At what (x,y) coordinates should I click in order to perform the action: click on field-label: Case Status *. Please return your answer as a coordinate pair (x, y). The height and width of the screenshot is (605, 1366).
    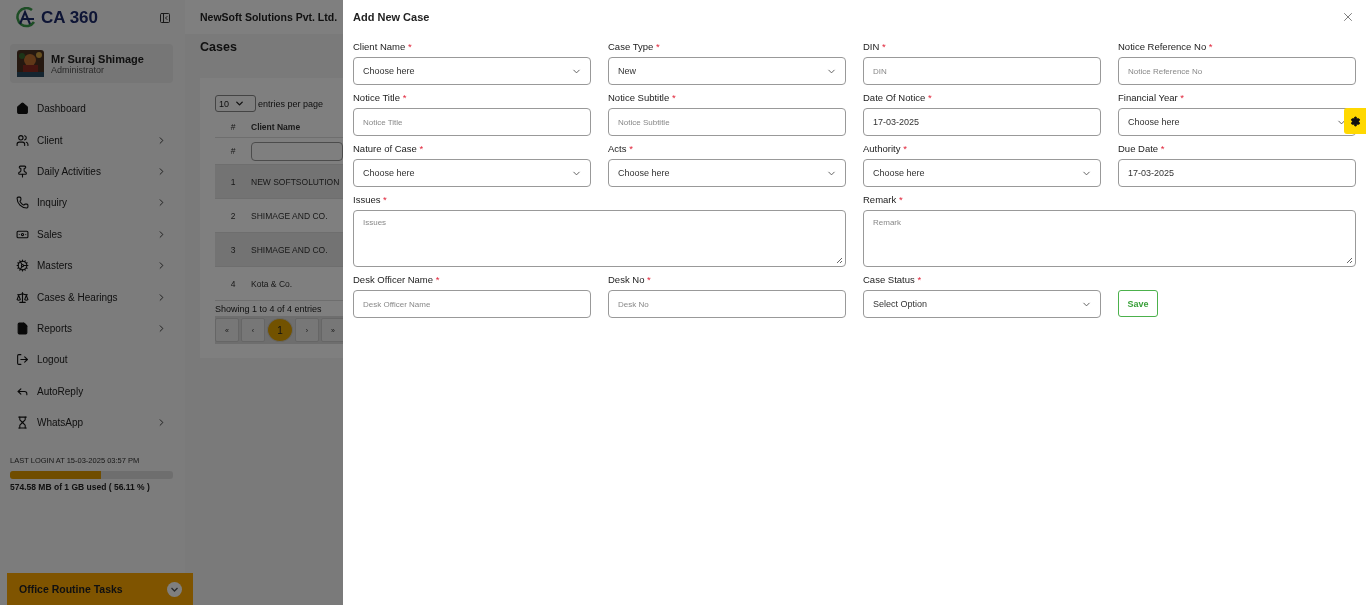
    Looking at the image, I should click on (893, 280).